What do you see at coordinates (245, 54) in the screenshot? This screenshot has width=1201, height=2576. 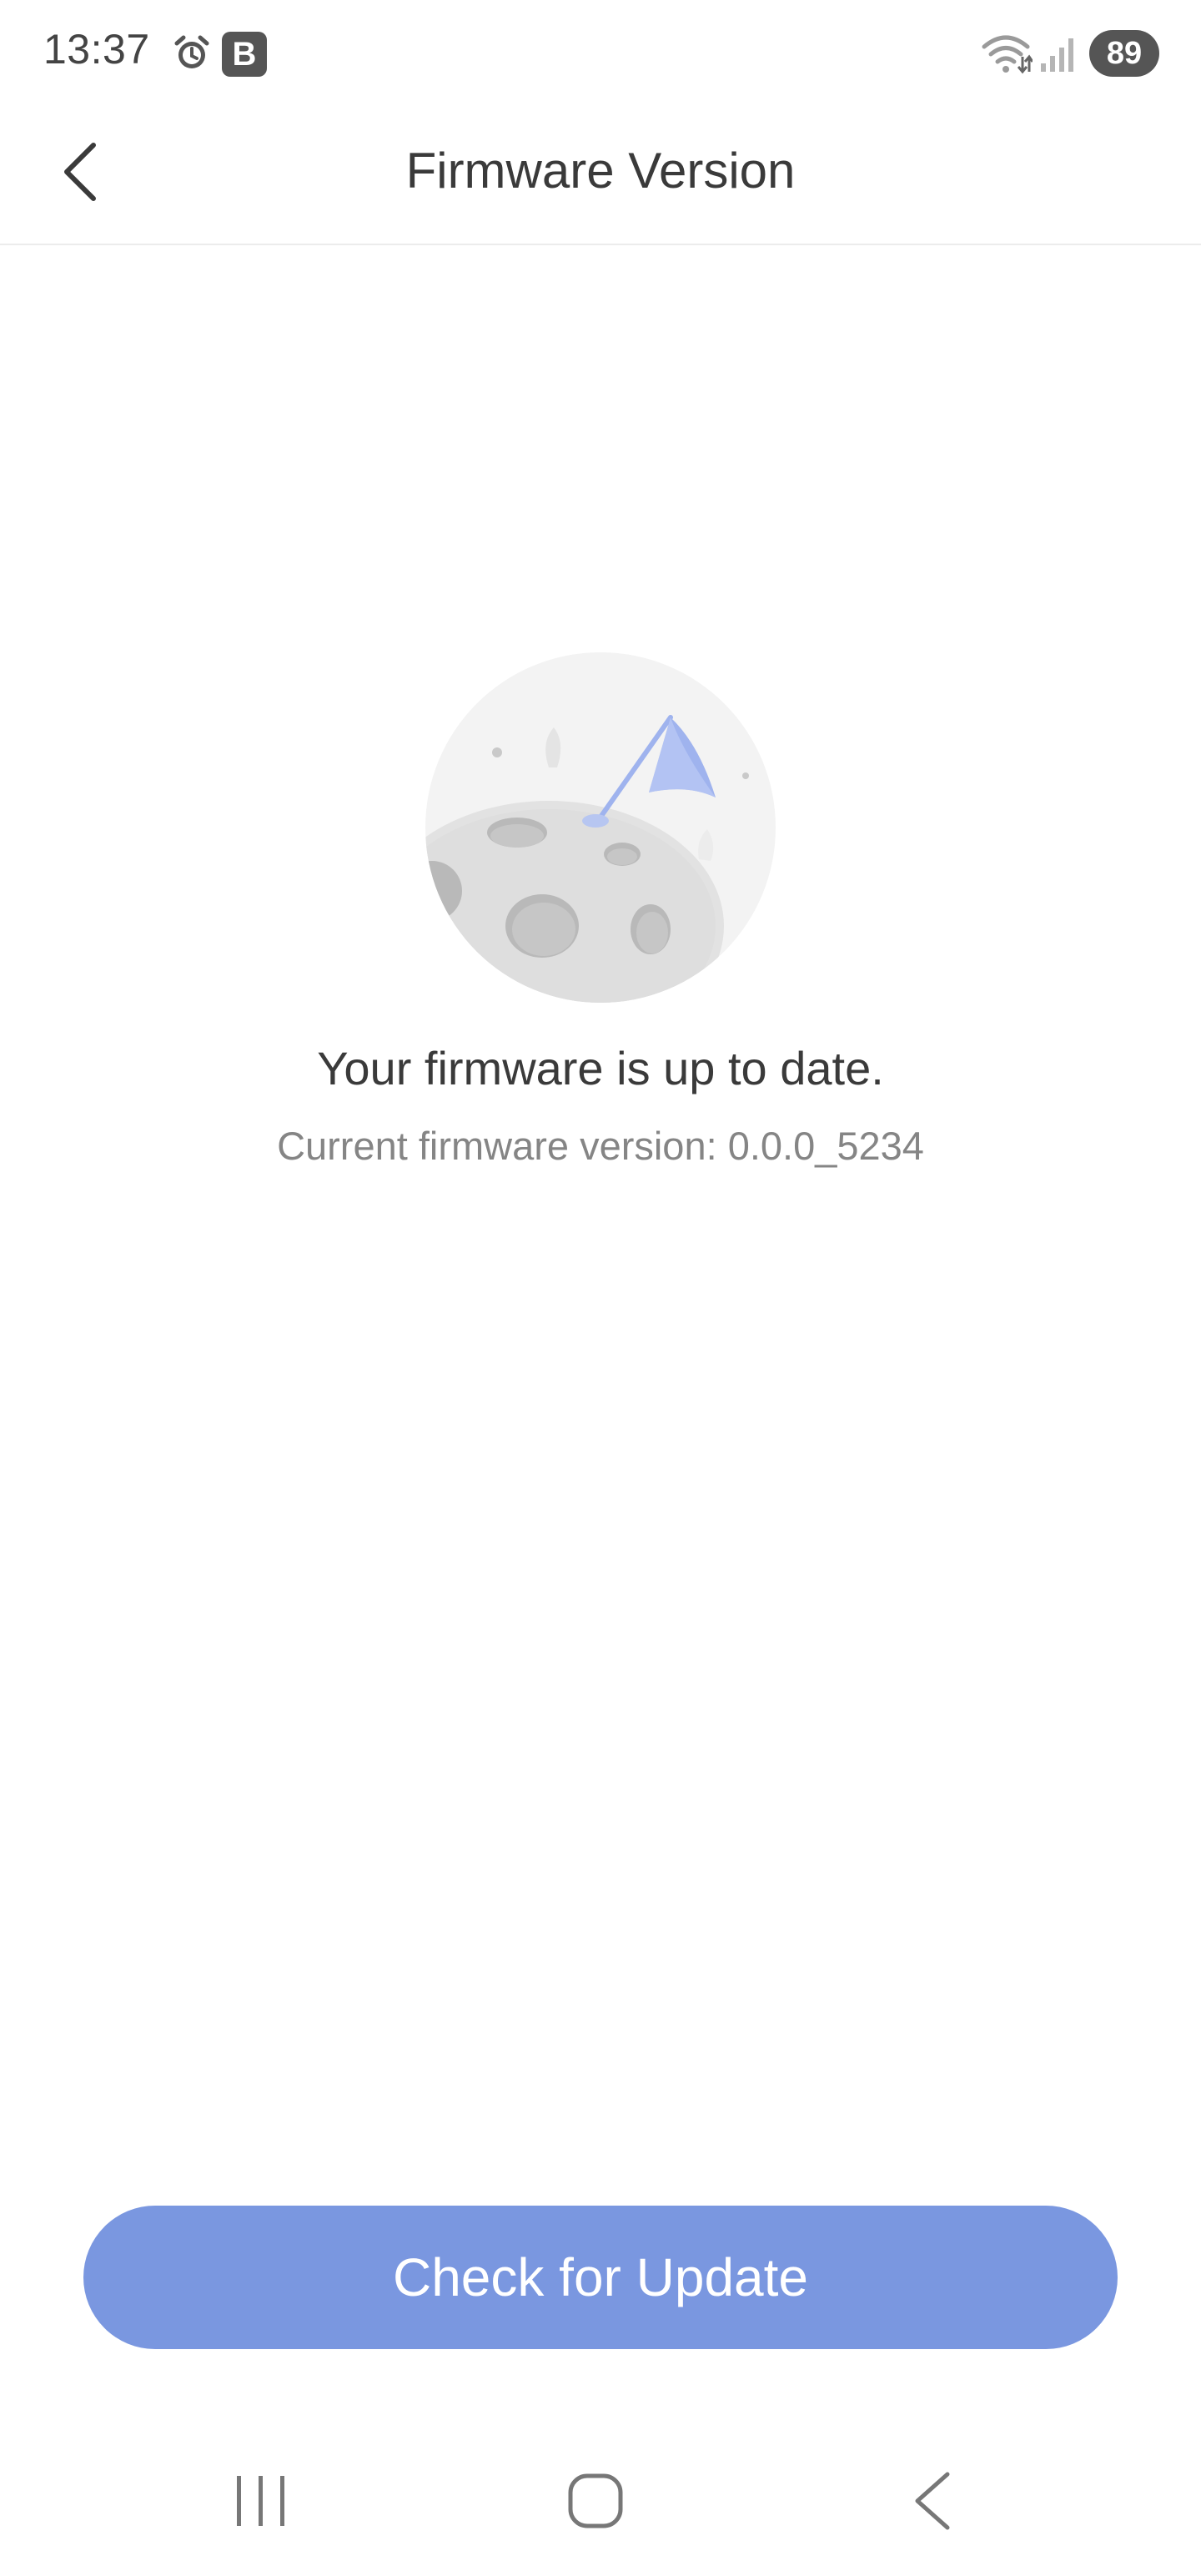 I see `app-badge-icon: B` at bounding box center [245, 54].